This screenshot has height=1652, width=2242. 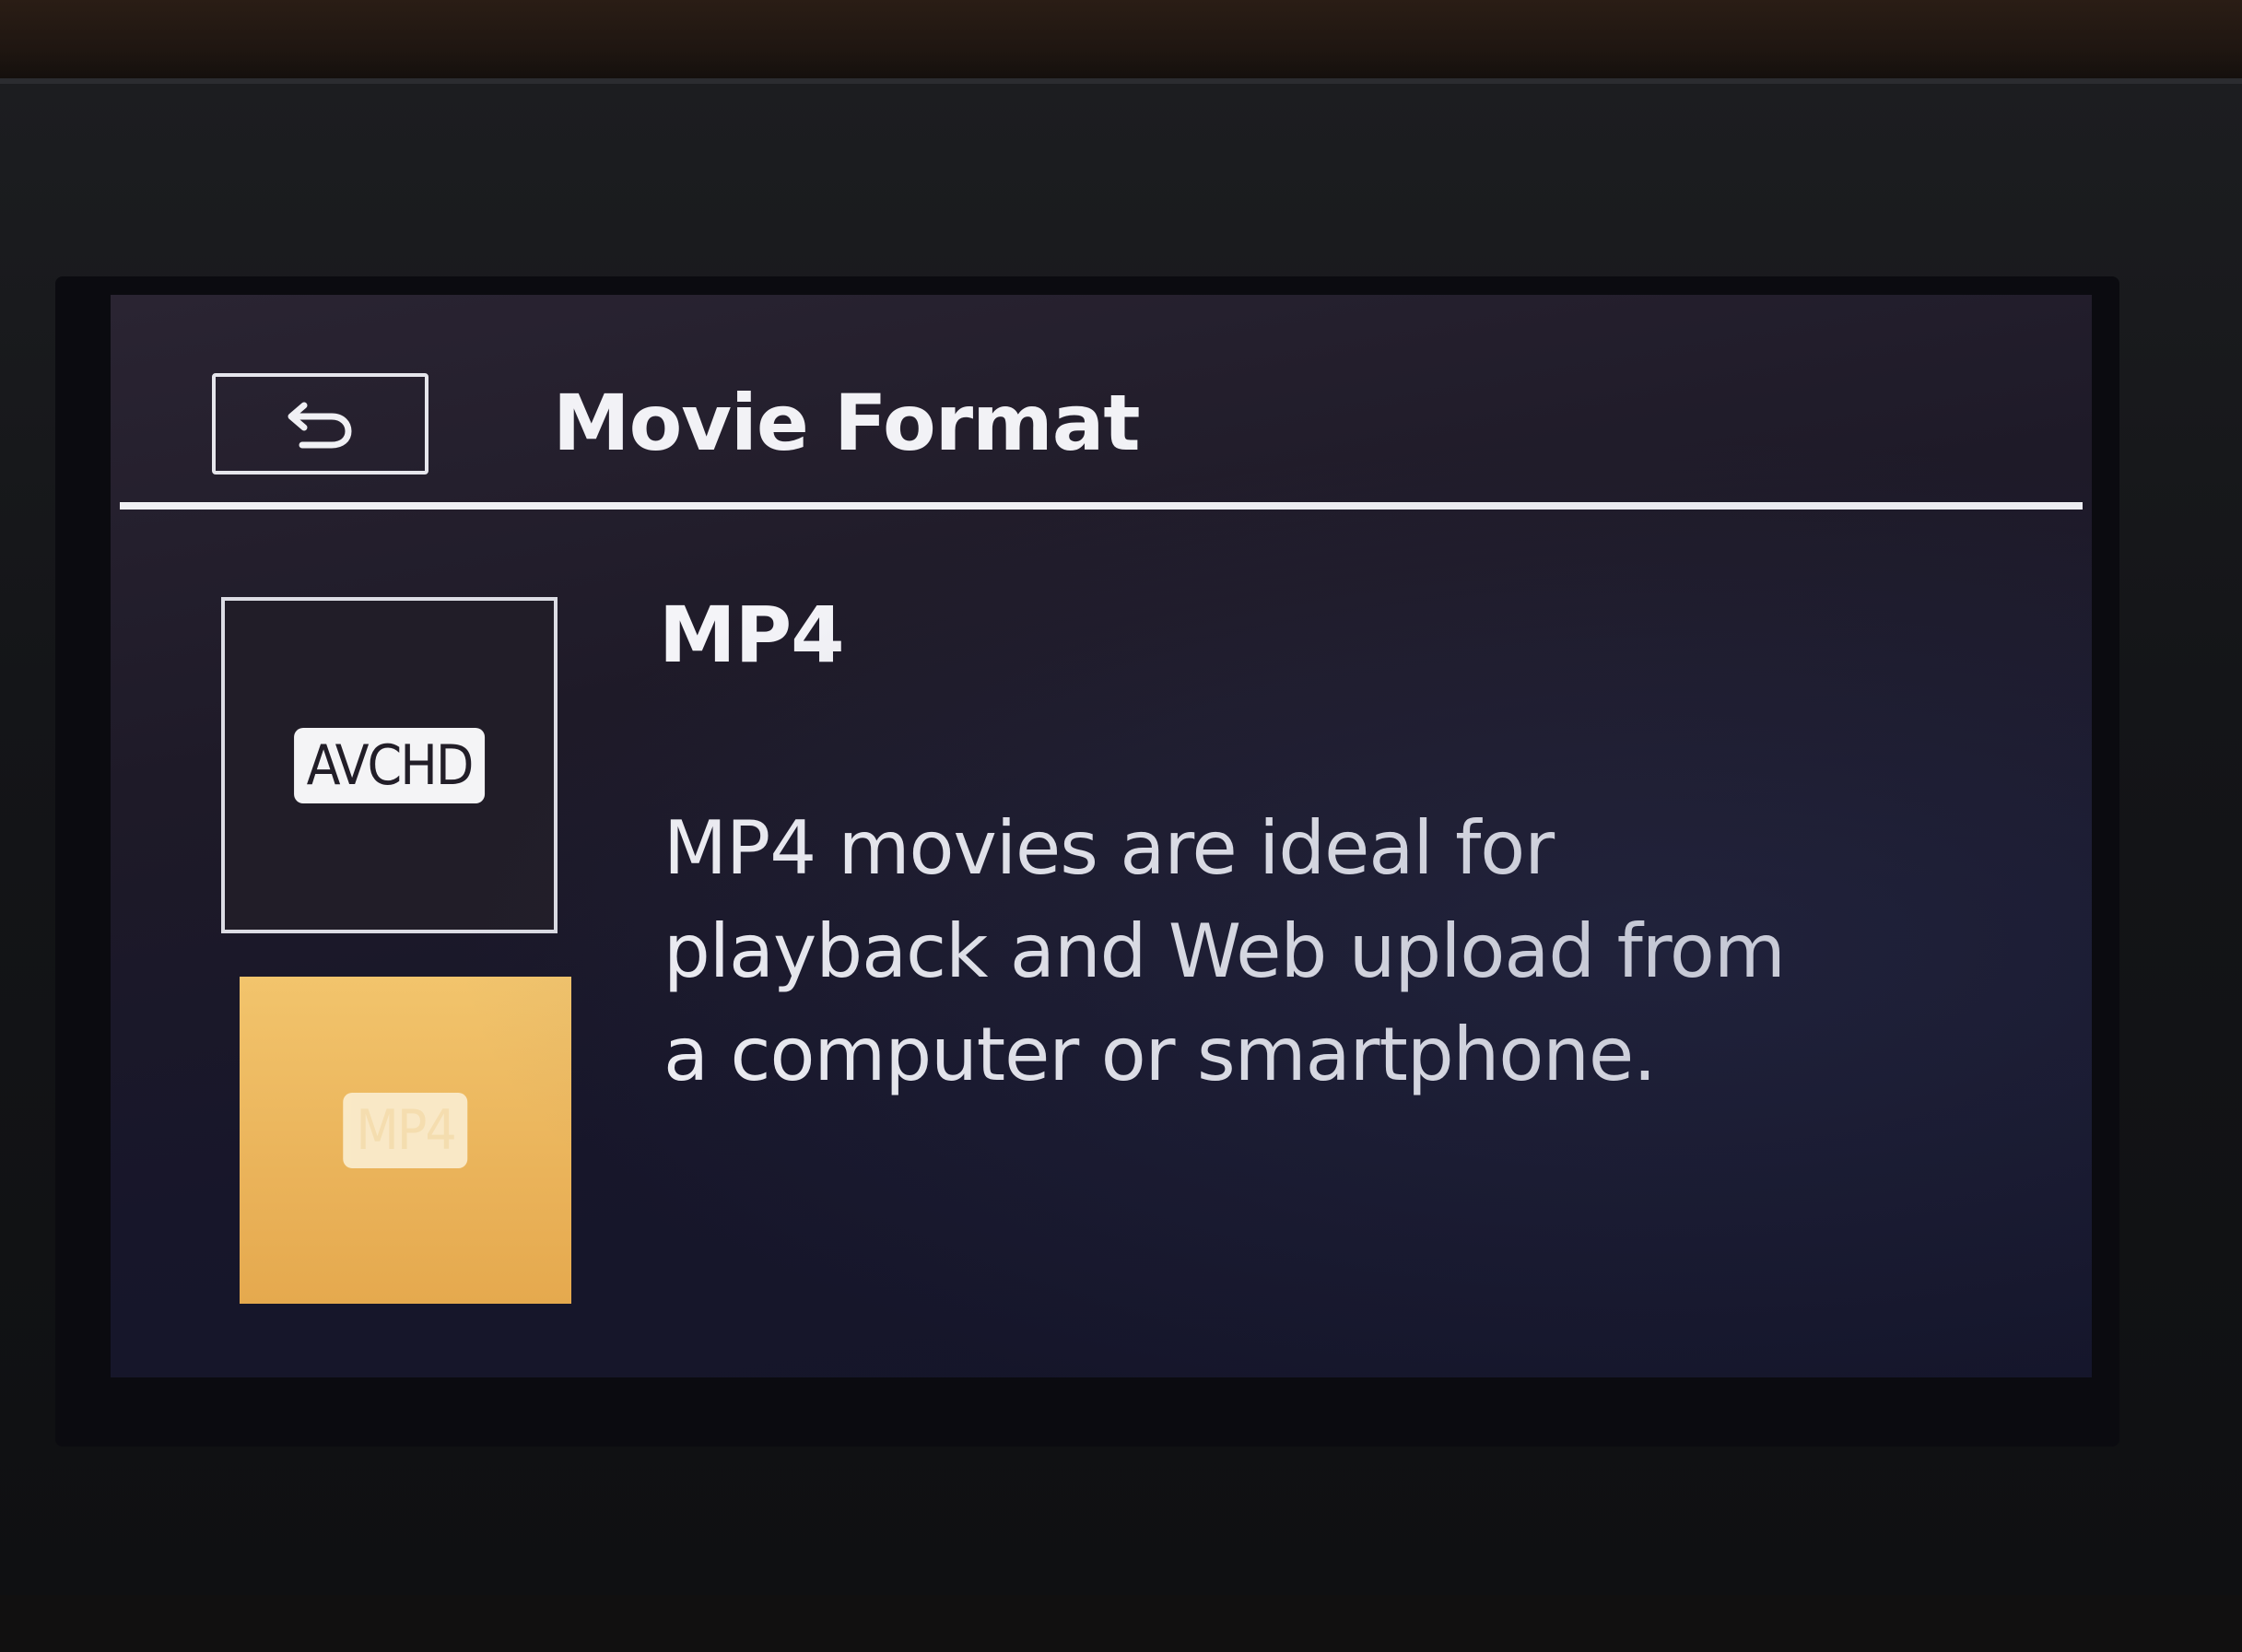 I want to click on option-avchd: AVCHD, so click(x=389, y=765).